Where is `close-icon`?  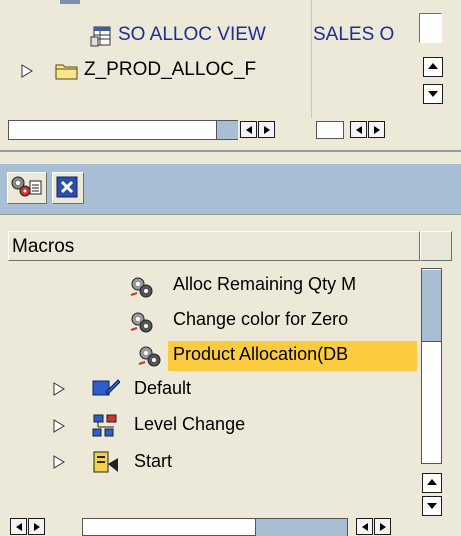 close-icon is located at coordinates (67, 187).